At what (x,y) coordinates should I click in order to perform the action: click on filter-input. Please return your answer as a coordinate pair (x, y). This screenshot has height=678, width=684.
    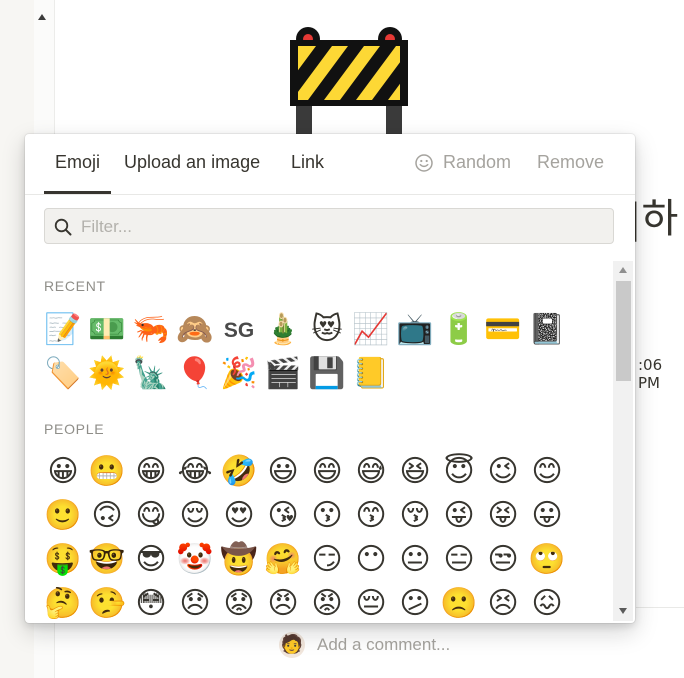
    Looking at the image, I should click on (341, 227).